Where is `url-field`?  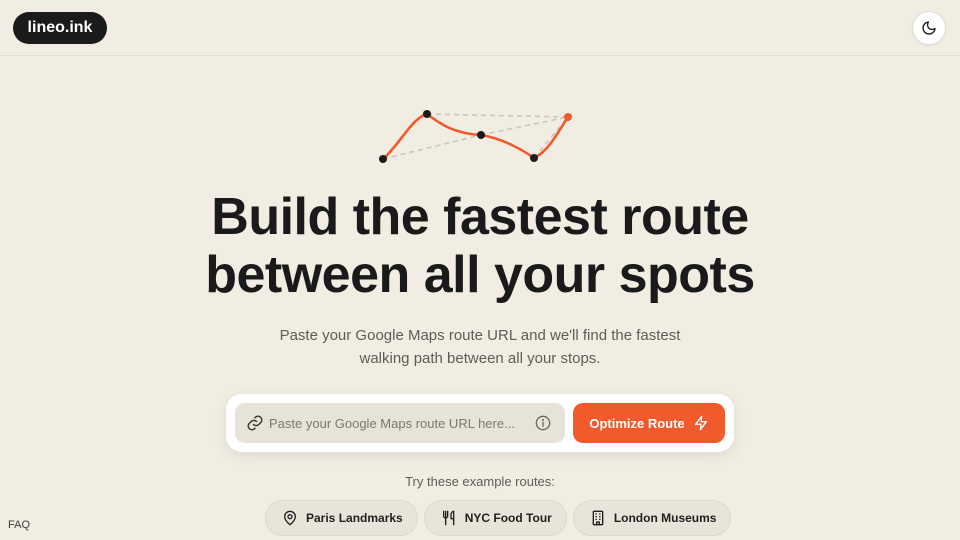
url-field is located at coordinates (400, 423).